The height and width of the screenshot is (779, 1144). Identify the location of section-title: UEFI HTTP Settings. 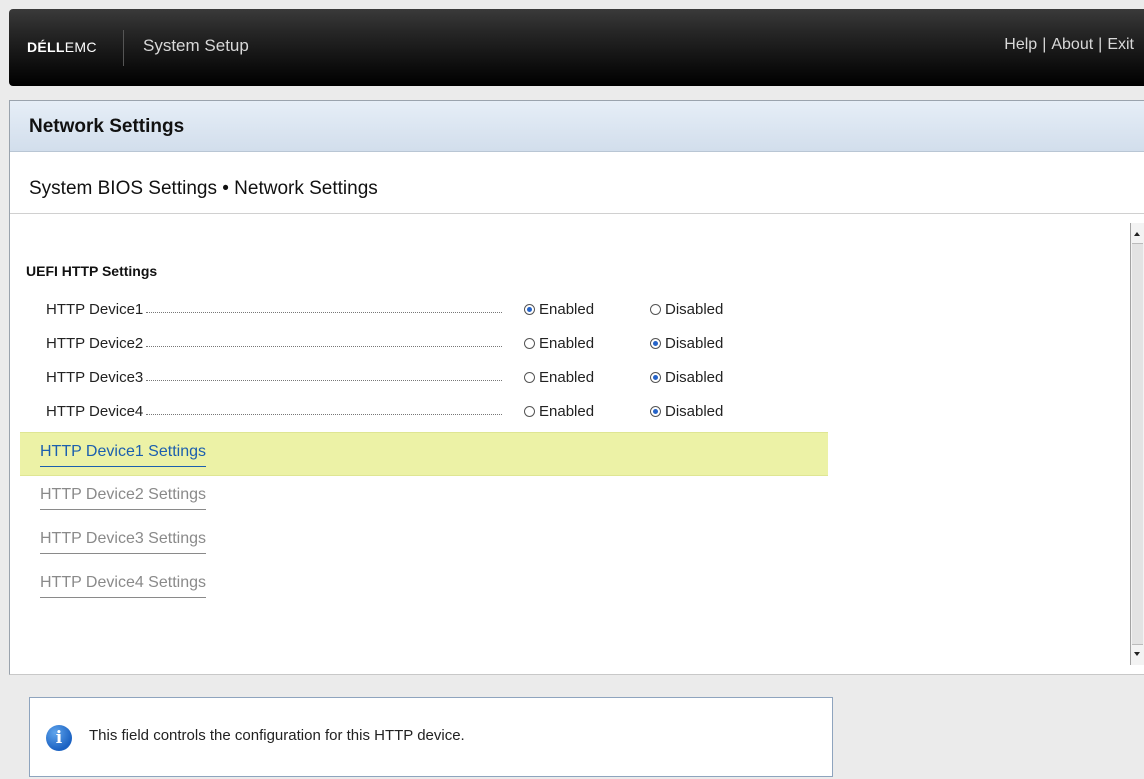
(92, 271).